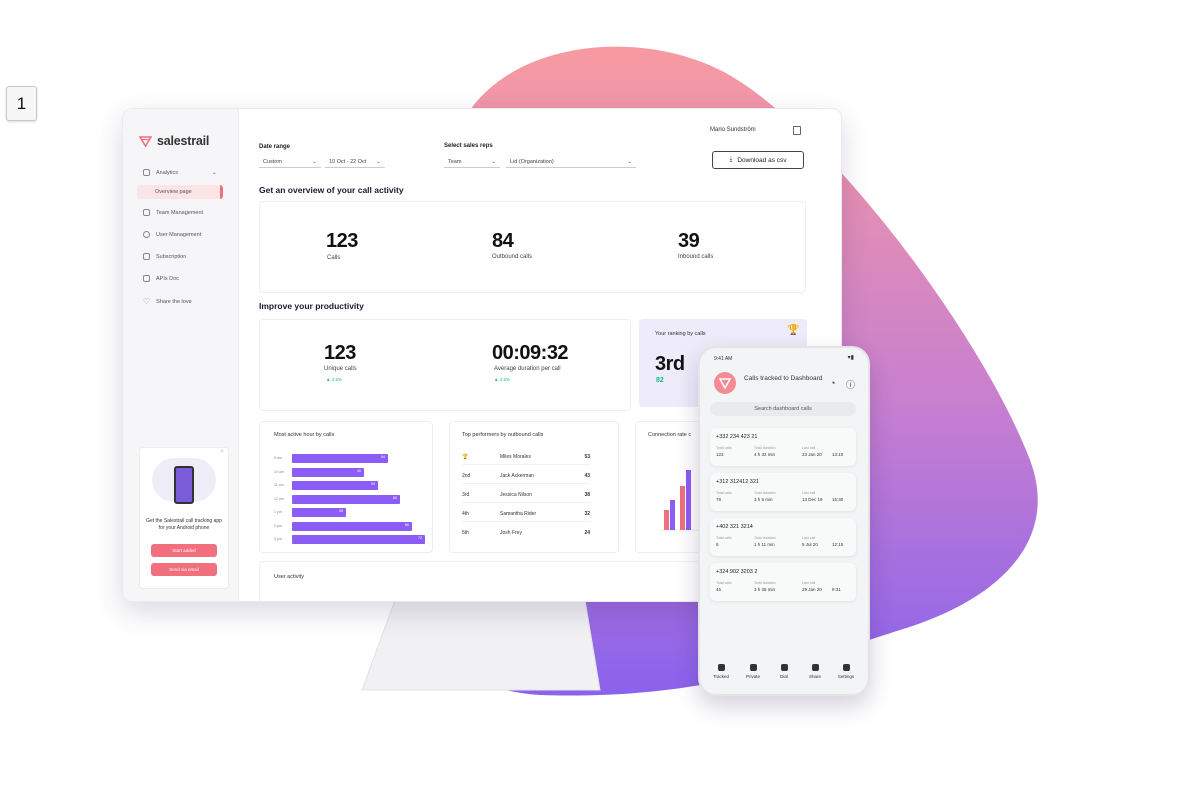 The width and height of the screenshot is (1200, 810). What do you see at coordinates (815, 667) in the screenshot?
I see `share-icon` at bounding box center [815, 667].